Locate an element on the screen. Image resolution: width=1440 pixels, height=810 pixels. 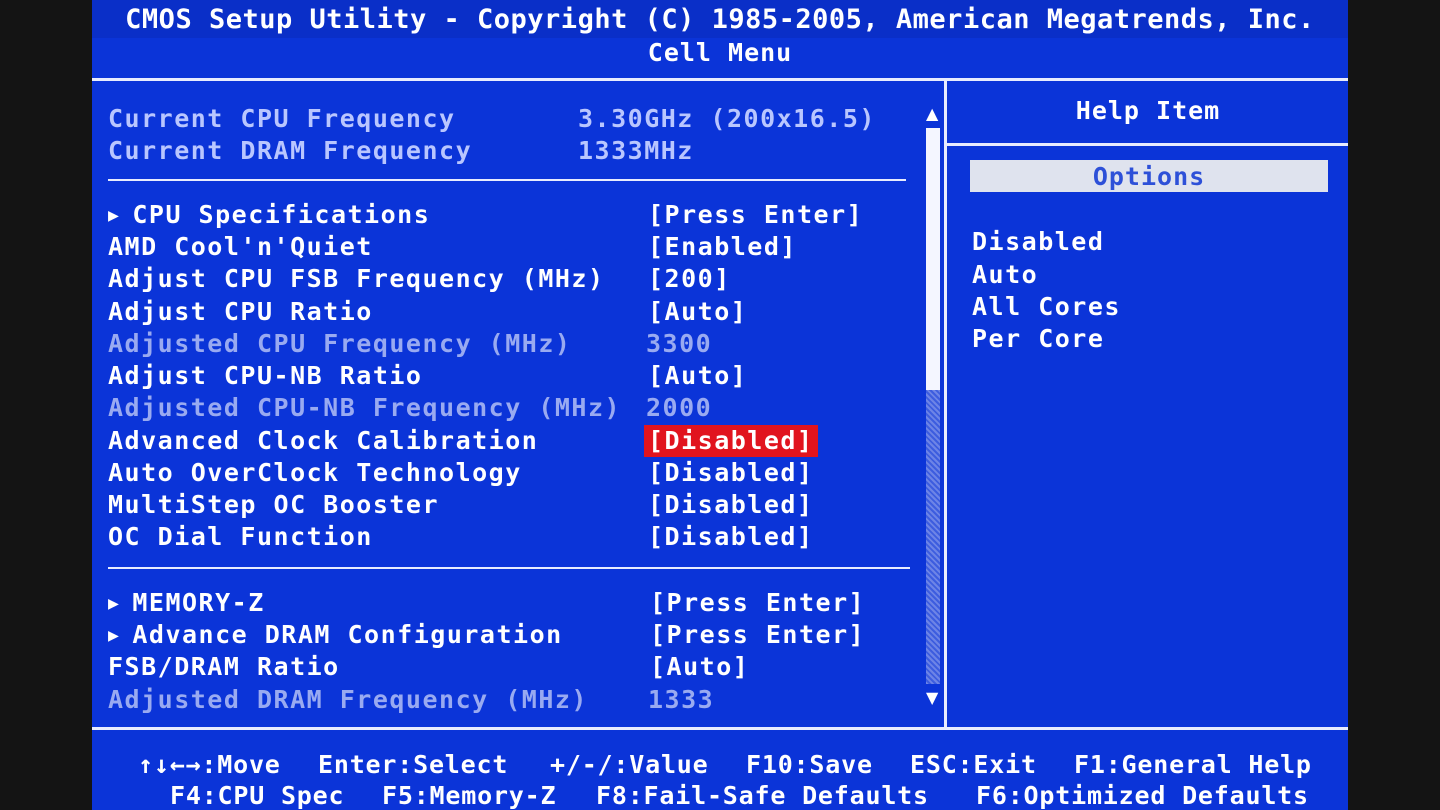
key-hint-general-help: F1:General Help is located at coordinates (1193, 764).